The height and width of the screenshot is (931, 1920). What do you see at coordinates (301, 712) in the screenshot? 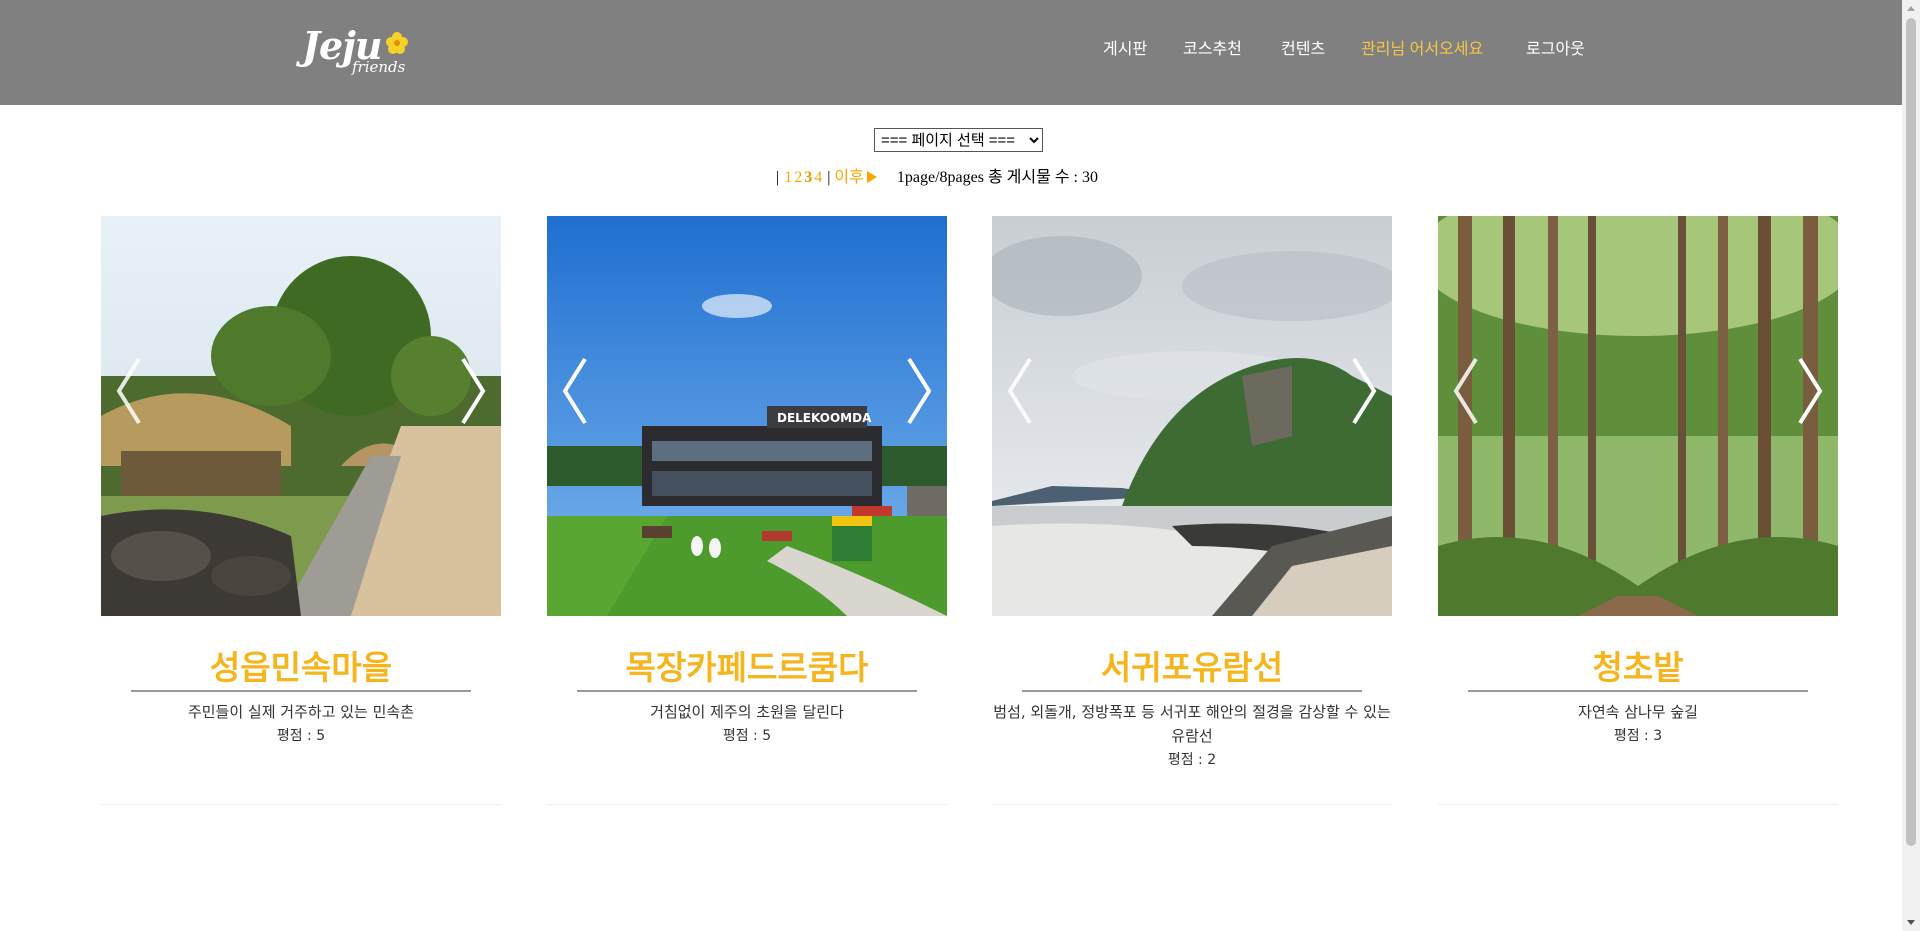
I see `card-desc-text: 주민들이 실제 거주하고 있는 민속촌` at bounding box center [301, 712].